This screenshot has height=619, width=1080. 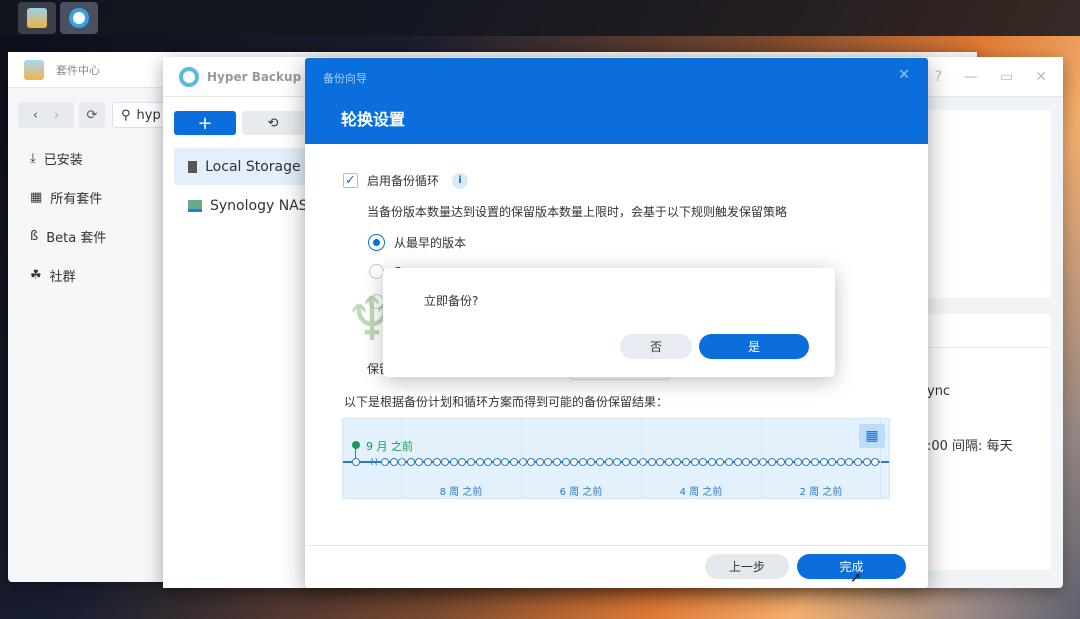 What do you see at coordinates (376, 271) in the screenshot?
I see `radio-smart` at bounding box center [376, 271].